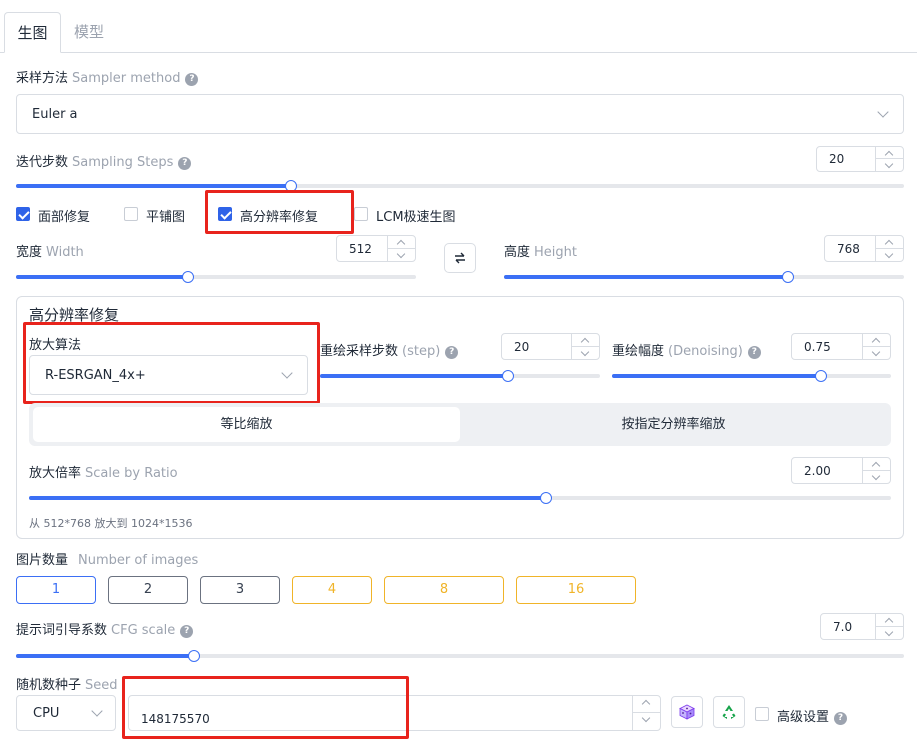 The image size is (917, 741). Describe the element at coordinates (638, 351) in the screenshot. I see `denoising-label-text: 重绘幅度` at that location.